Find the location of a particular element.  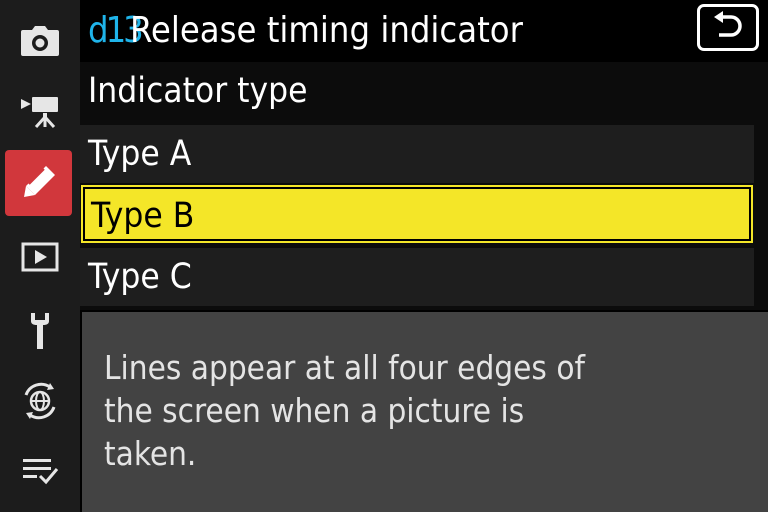

movie-recording-menu-tab is located at coordinates (40, 111).